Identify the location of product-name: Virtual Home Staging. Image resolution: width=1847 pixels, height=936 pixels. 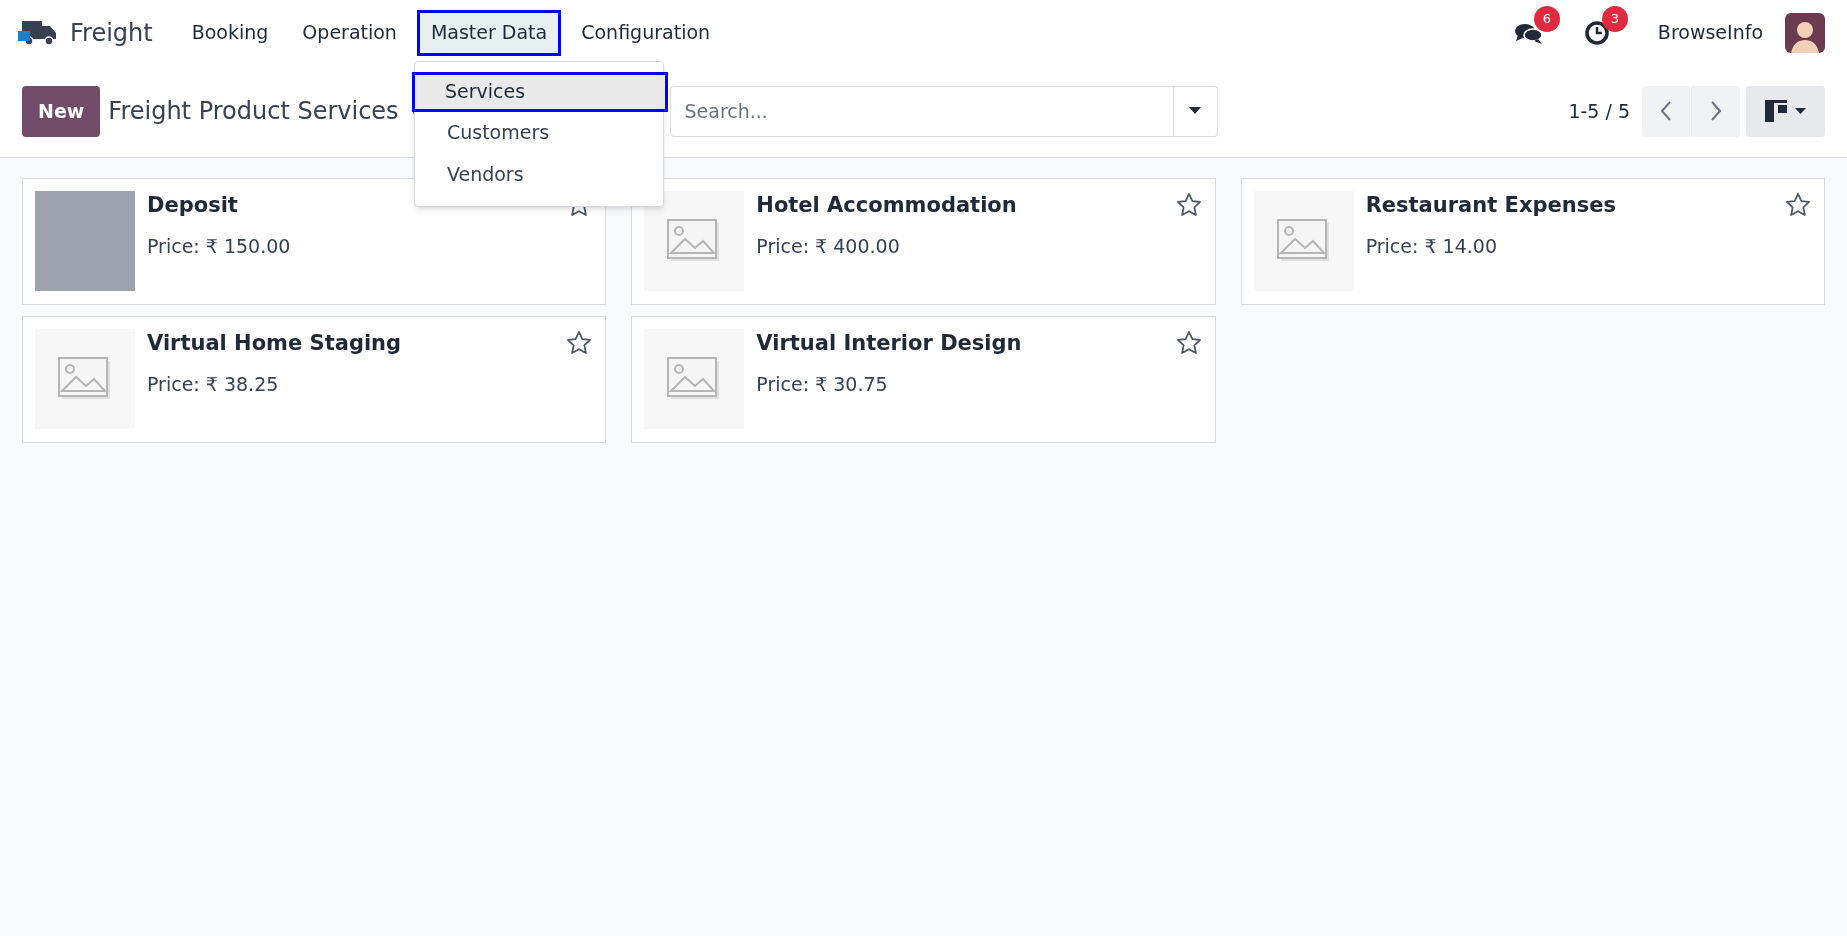
(275, 343).